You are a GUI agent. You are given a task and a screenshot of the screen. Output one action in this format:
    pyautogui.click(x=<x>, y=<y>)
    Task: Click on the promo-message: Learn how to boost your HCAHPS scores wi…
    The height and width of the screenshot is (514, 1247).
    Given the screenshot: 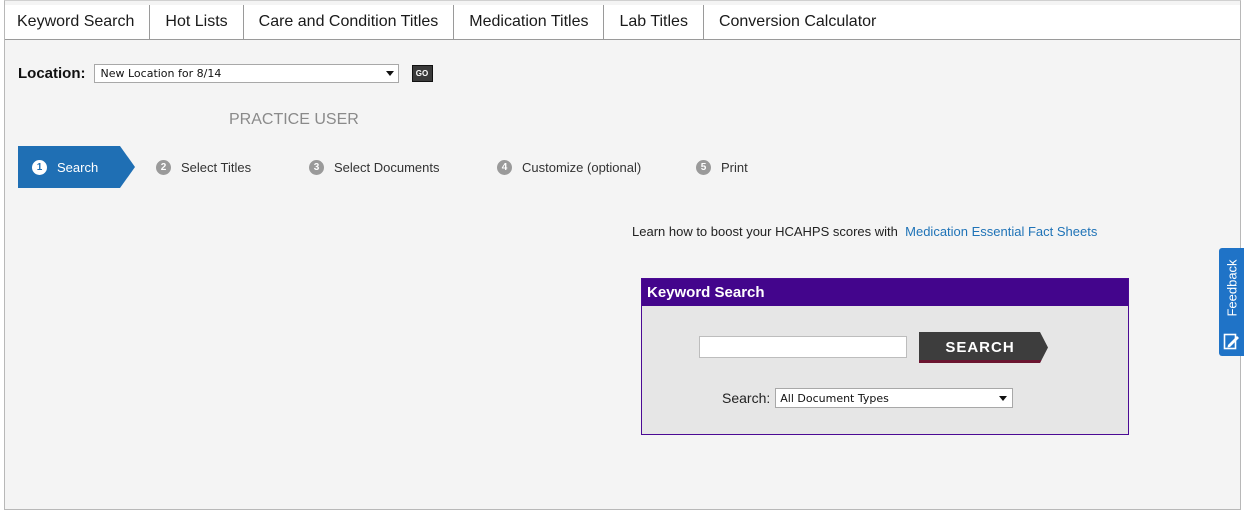 What is the action you would take?
    pyautogui.click(x=765, y=231)
    